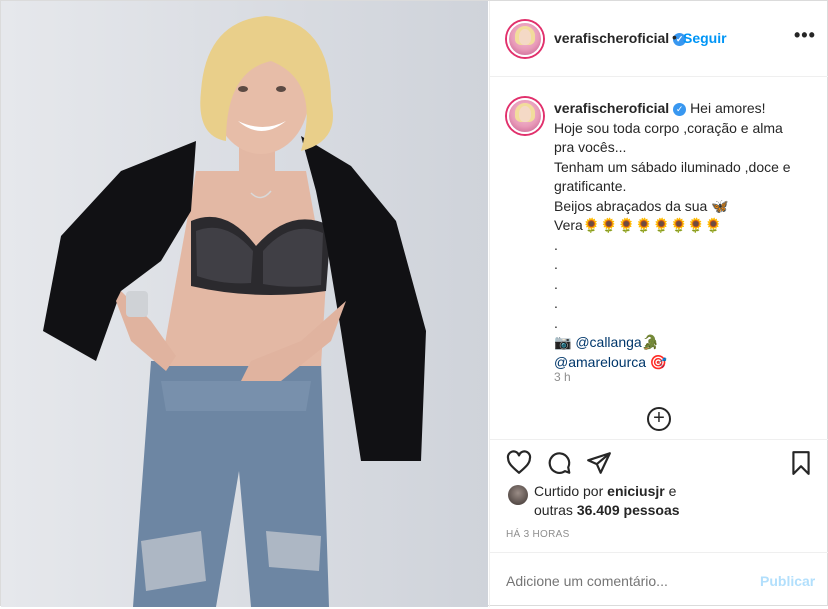 Image resolution: width=828 pixels, height=609 pixels. I want to click on author-username: verafischeroficial, so click(611, 38).